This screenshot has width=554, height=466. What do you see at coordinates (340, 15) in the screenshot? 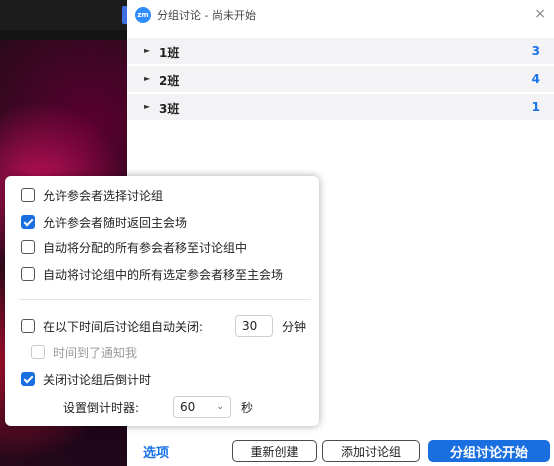
I see `titlebar: zm 分组讨论 - 尚未开始 ×` at bounding box center [340, 15].